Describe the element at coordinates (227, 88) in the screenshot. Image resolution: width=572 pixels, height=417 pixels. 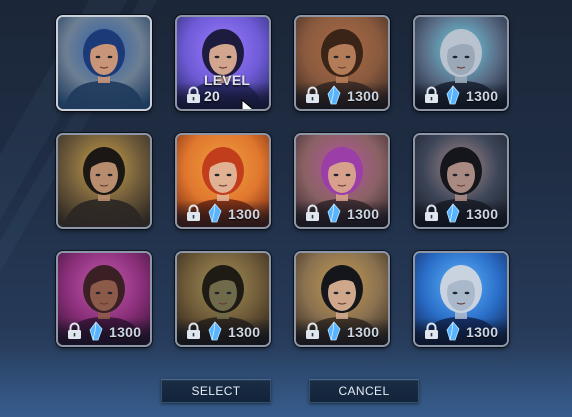
I see `level-requirement: LEVEL 20` at that location.